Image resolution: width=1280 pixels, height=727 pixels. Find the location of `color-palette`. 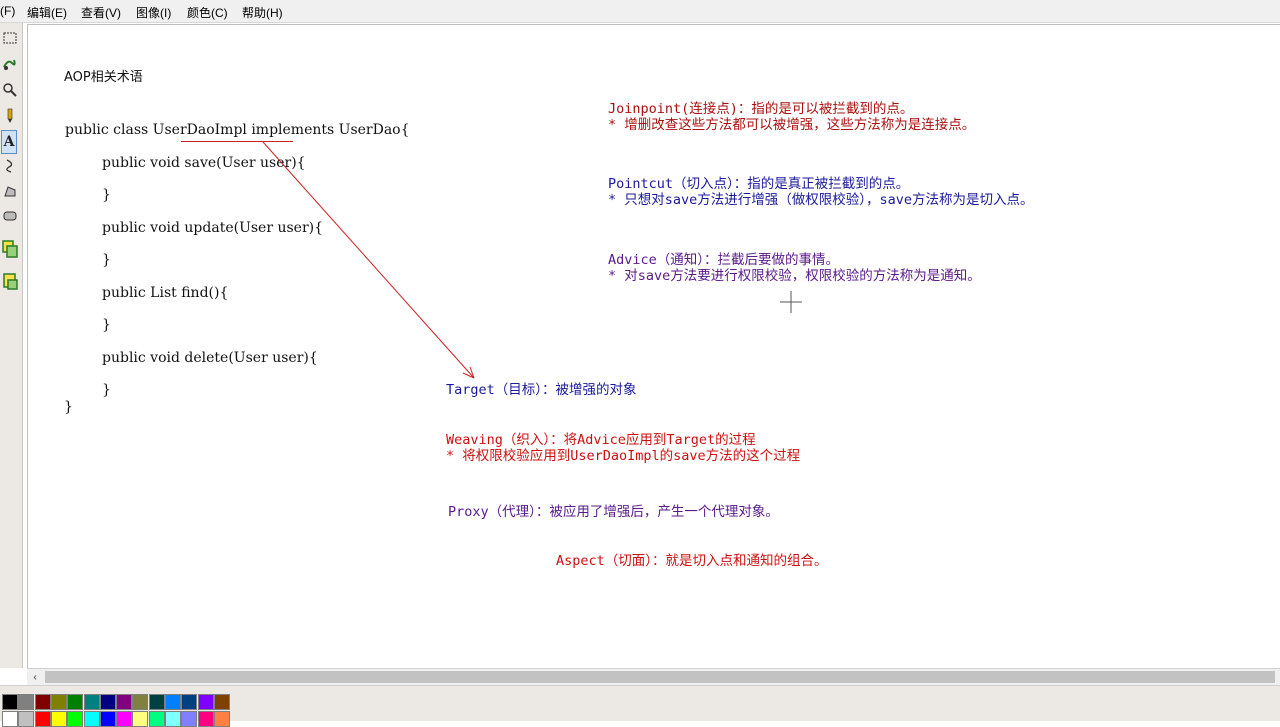

color-palette is located at coordinates (640, 706).